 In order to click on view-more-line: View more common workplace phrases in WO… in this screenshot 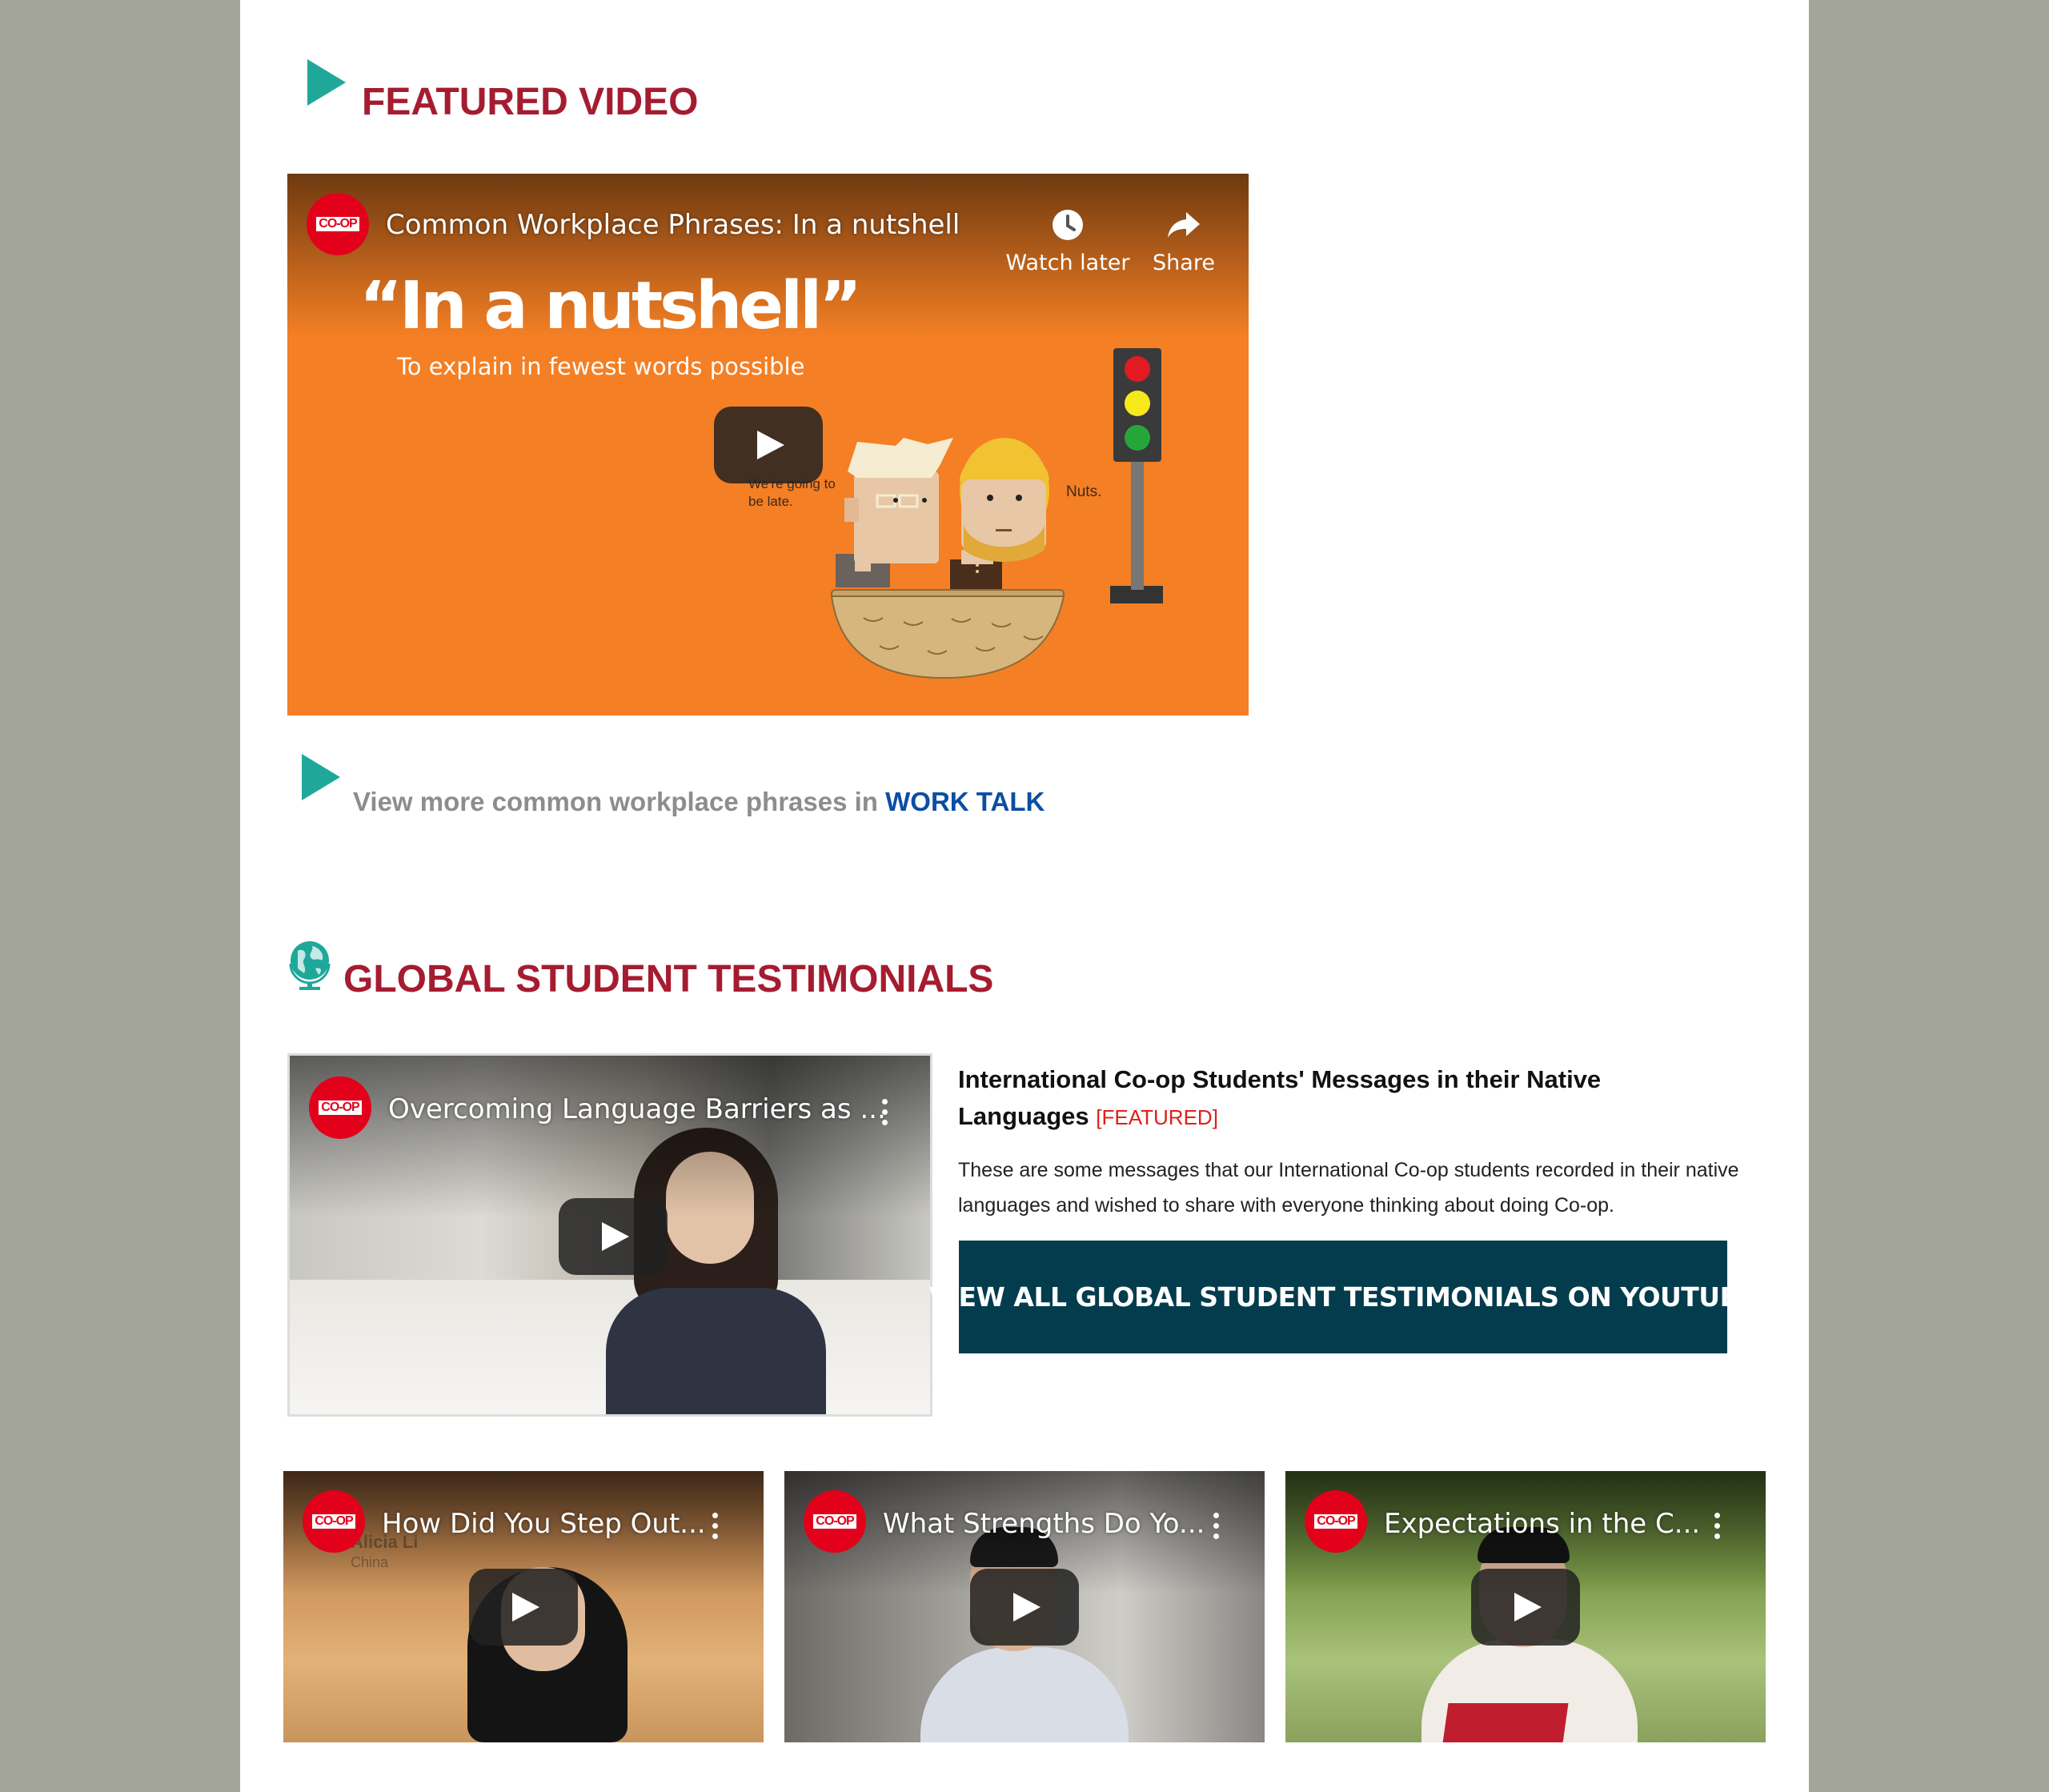, I will do `click(699, 802)`.